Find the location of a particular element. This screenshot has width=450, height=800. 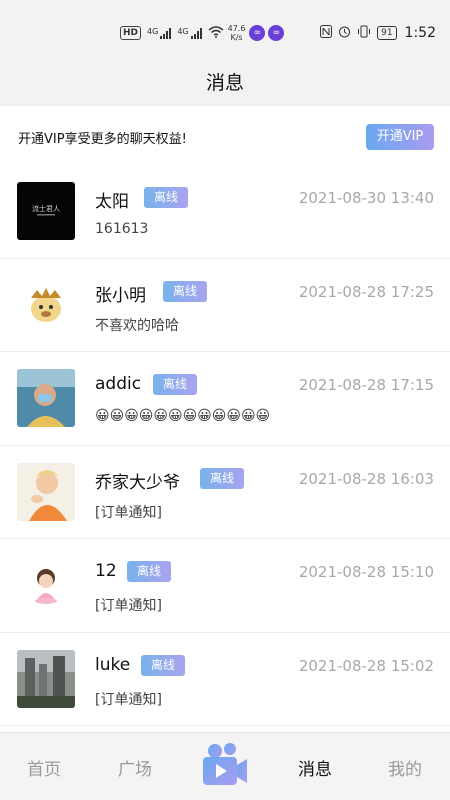

contact-name: 乔家大少爷 is located at coordinates (137, 482).